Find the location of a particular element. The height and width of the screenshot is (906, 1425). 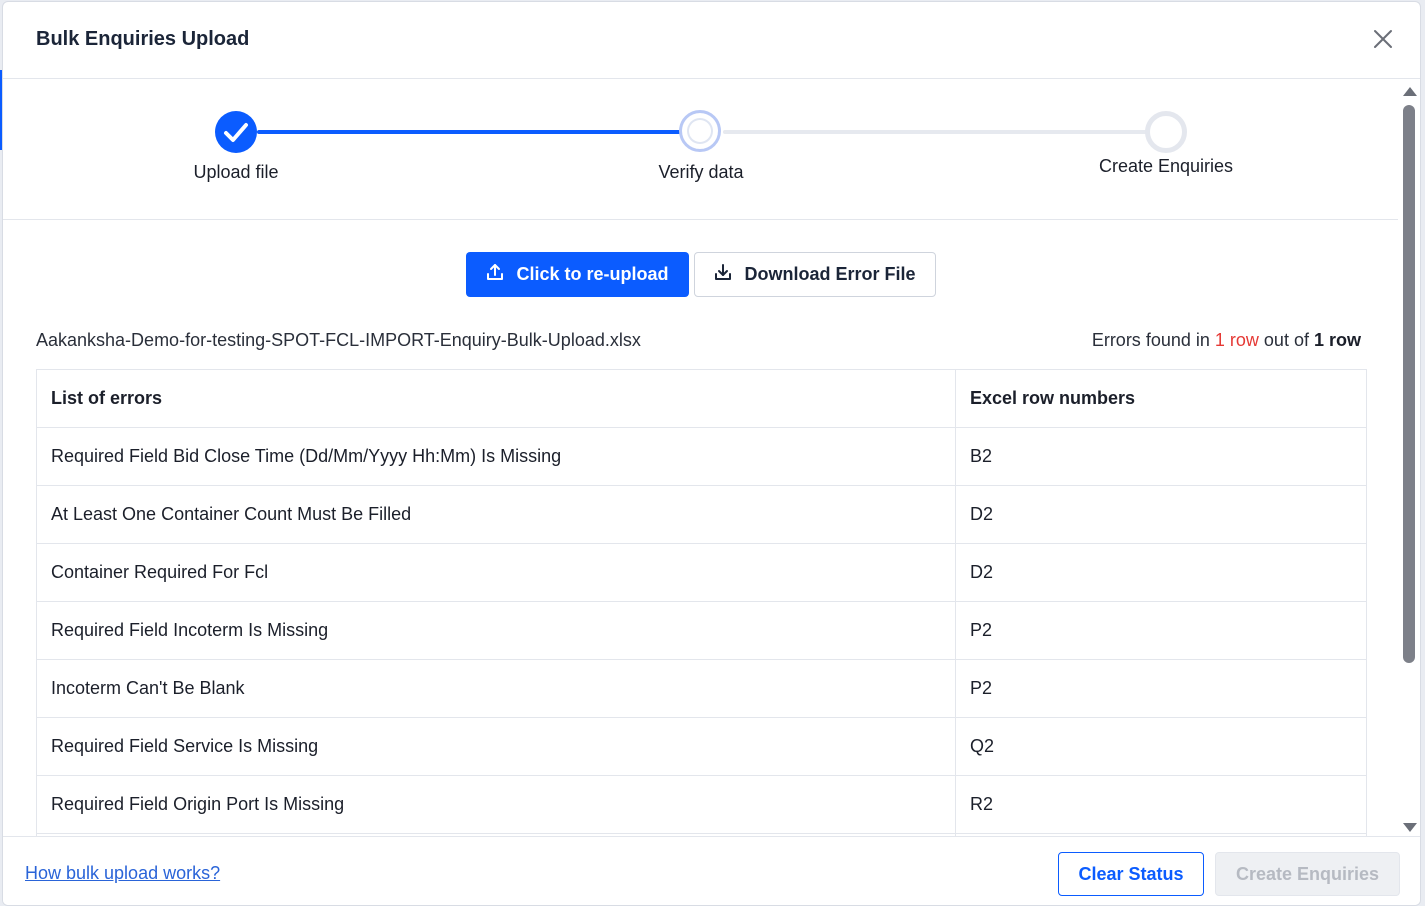

download-error-file-button: Download Error File is located at coordinates (815, 274).